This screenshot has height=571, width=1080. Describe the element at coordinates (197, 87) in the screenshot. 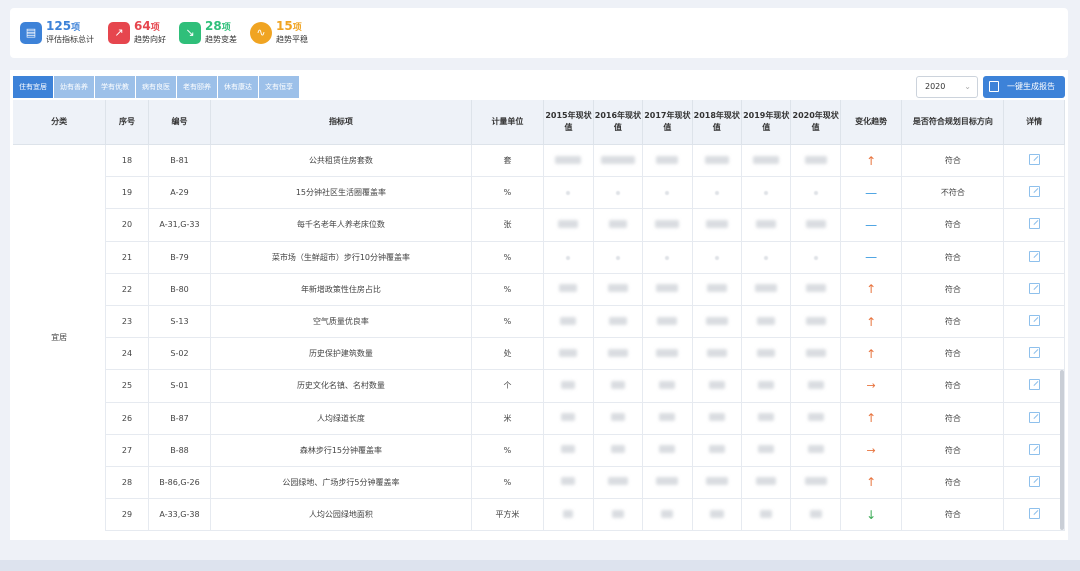

I see `tab-lao: 老有颐养` at that location.